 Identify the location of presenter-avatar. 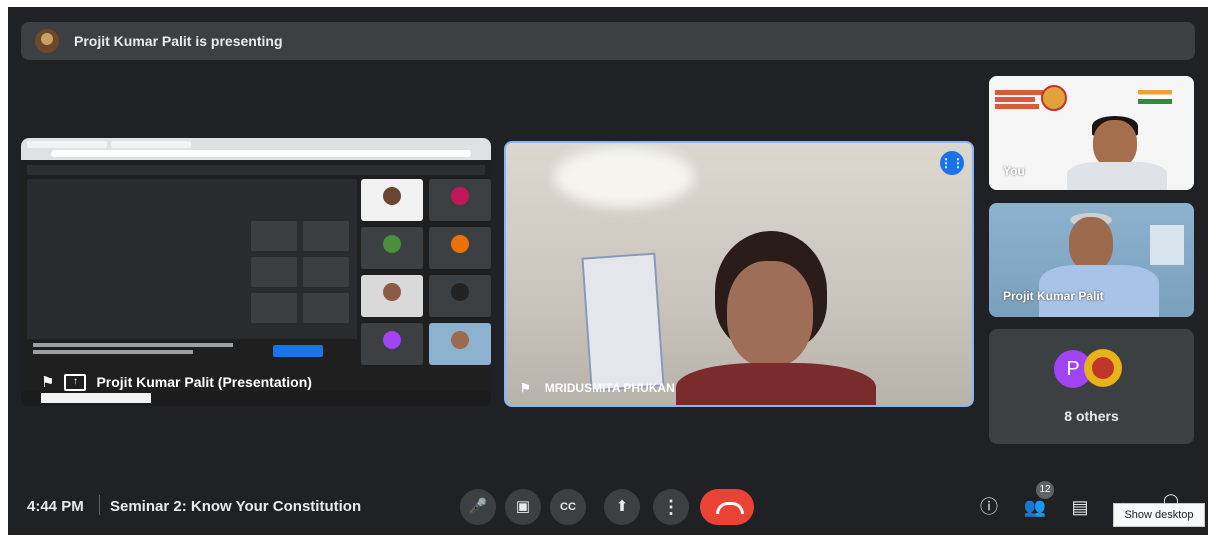
(47, 41).